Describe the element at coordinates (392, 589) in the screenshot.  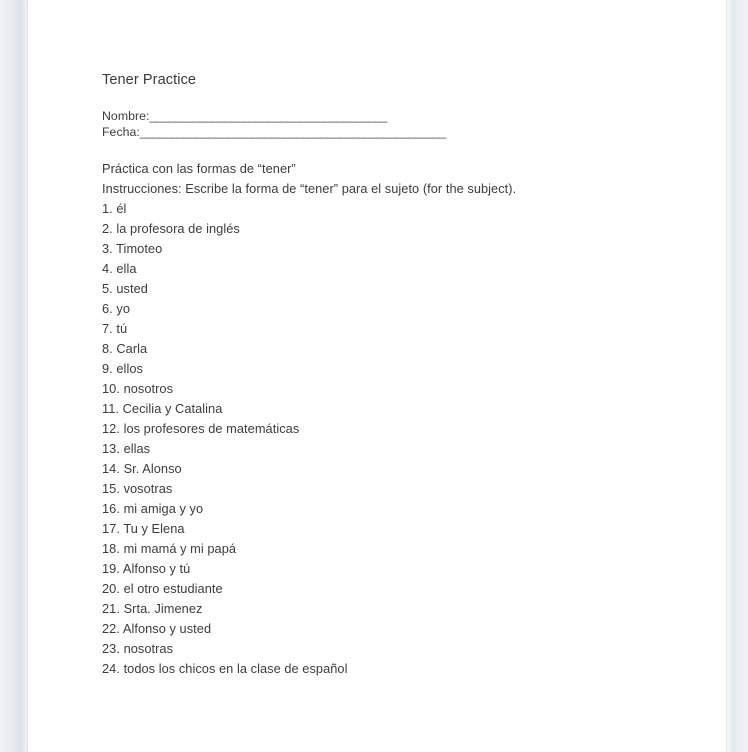
I see `list-item: 20. el otro estudiante` at that location.